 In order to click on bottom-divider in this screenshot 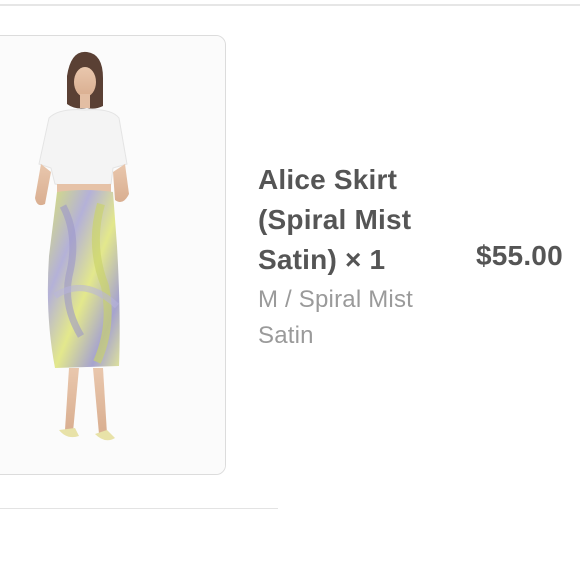, I will do `click(139, 508)`.